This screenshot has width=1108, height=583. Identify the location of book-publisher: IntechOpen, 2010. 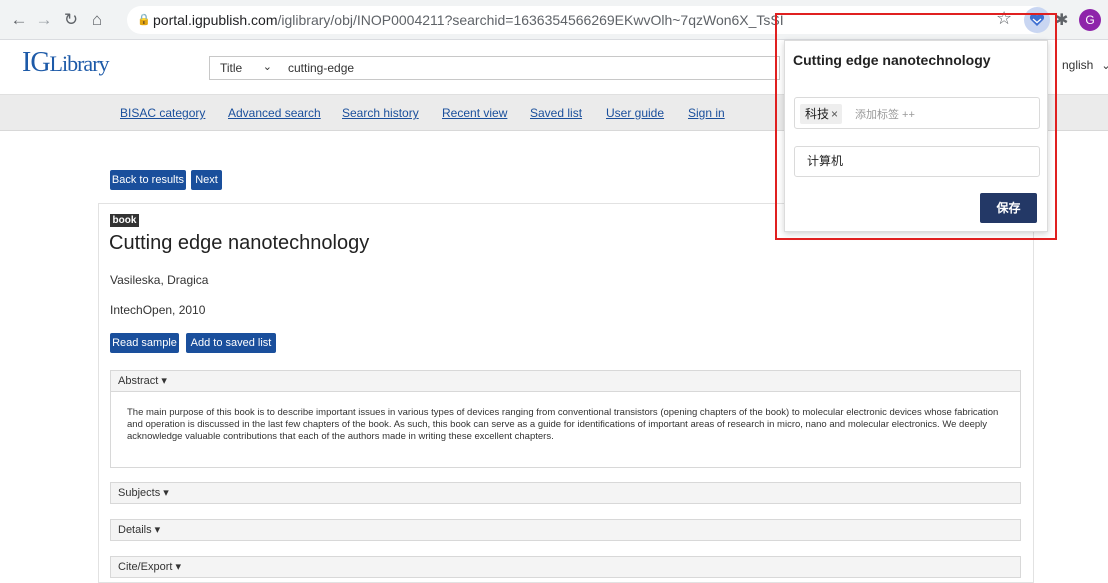
(158, 310).